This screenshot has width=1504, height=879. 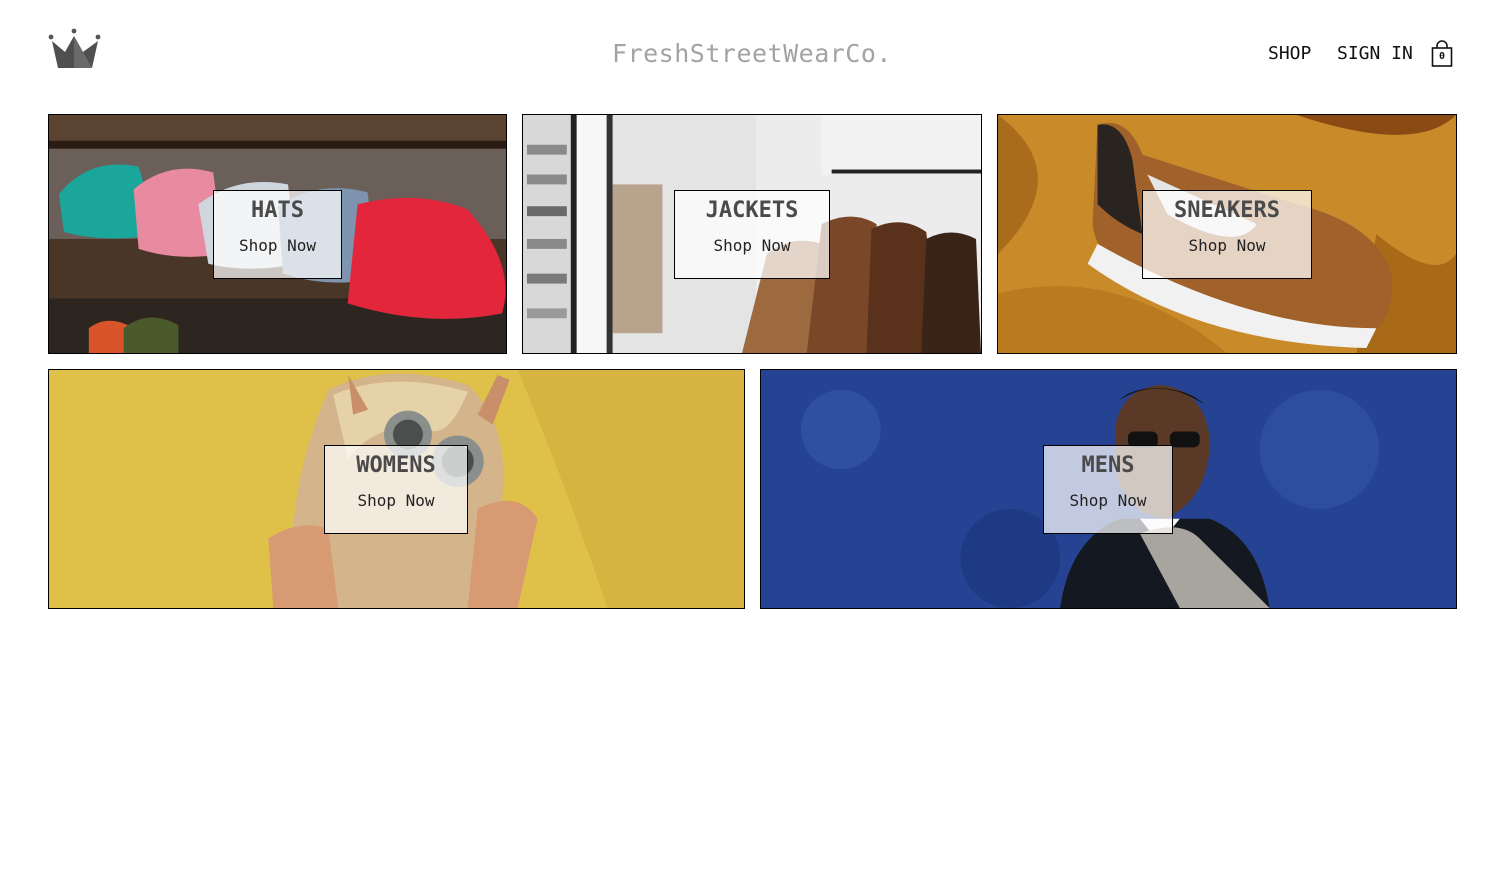 What do you see at coordinates (1108, 465) in the screenshot?
I see `category-title: MENS` at bounding box center [1108, 465].